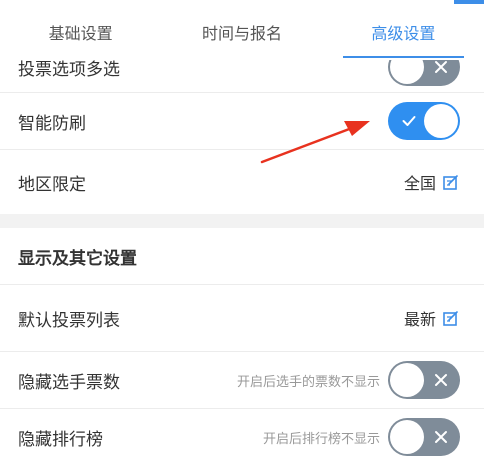 This screenshot has width=484, height=457. What do you see at coordinates (242, 433) in the screenshot?
I see `row-hide-rank: 隐藏排行榜 开启后排行榜不显示` at bounding box center [242, 433].